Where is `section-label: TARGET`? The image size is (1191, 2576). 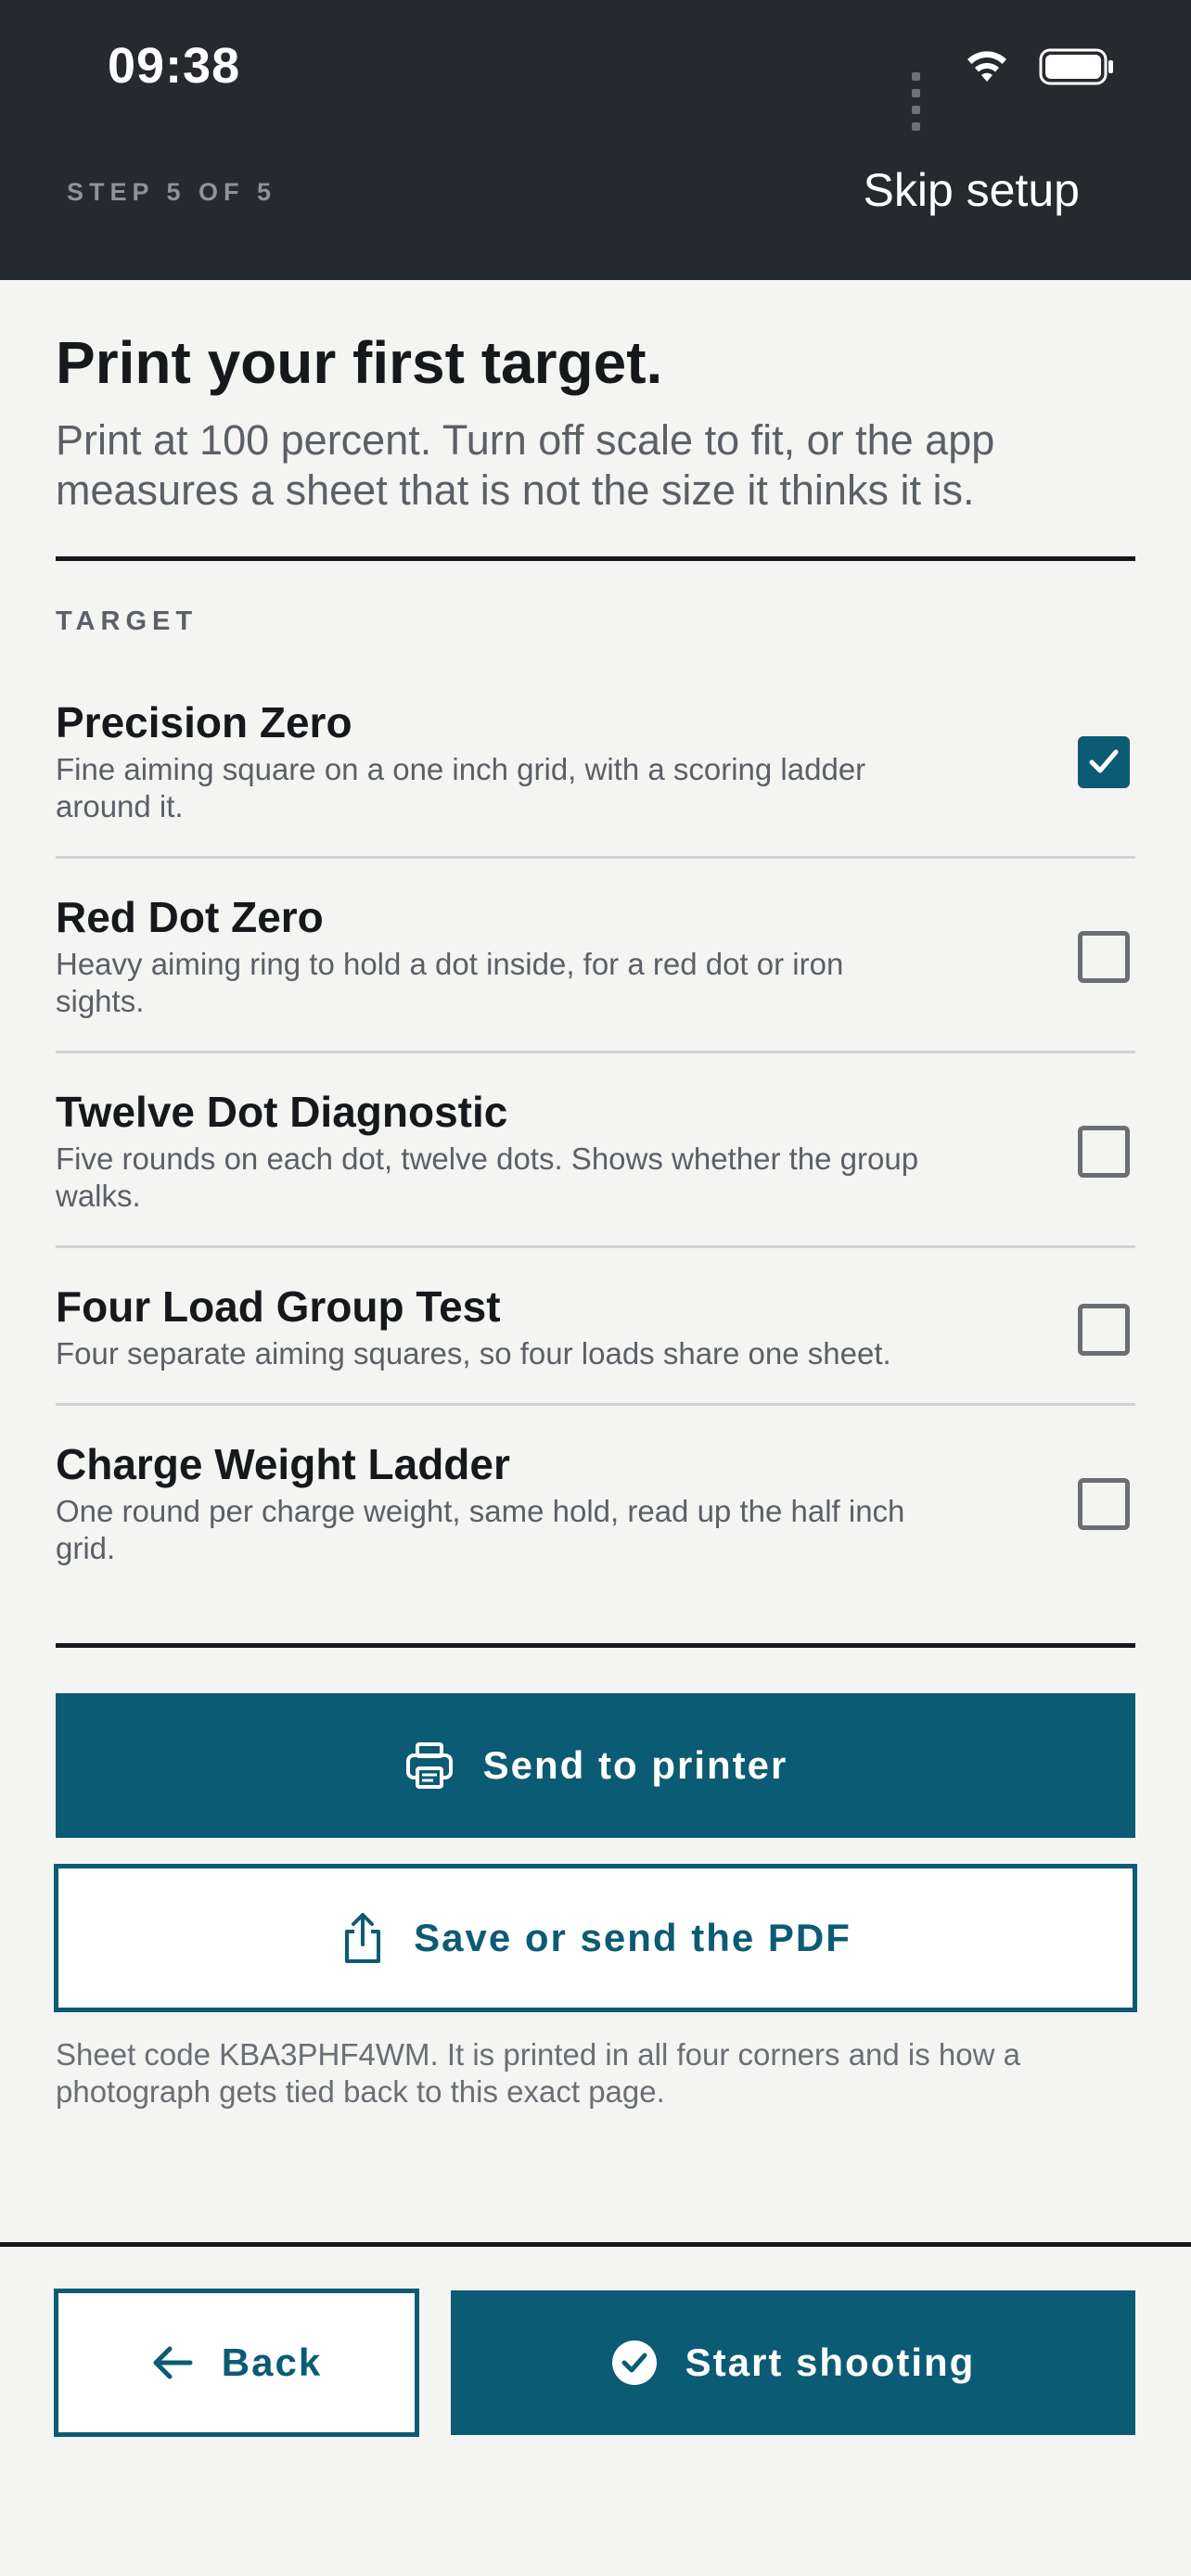
section-label: TARGET is located at coordinates (127, 621).